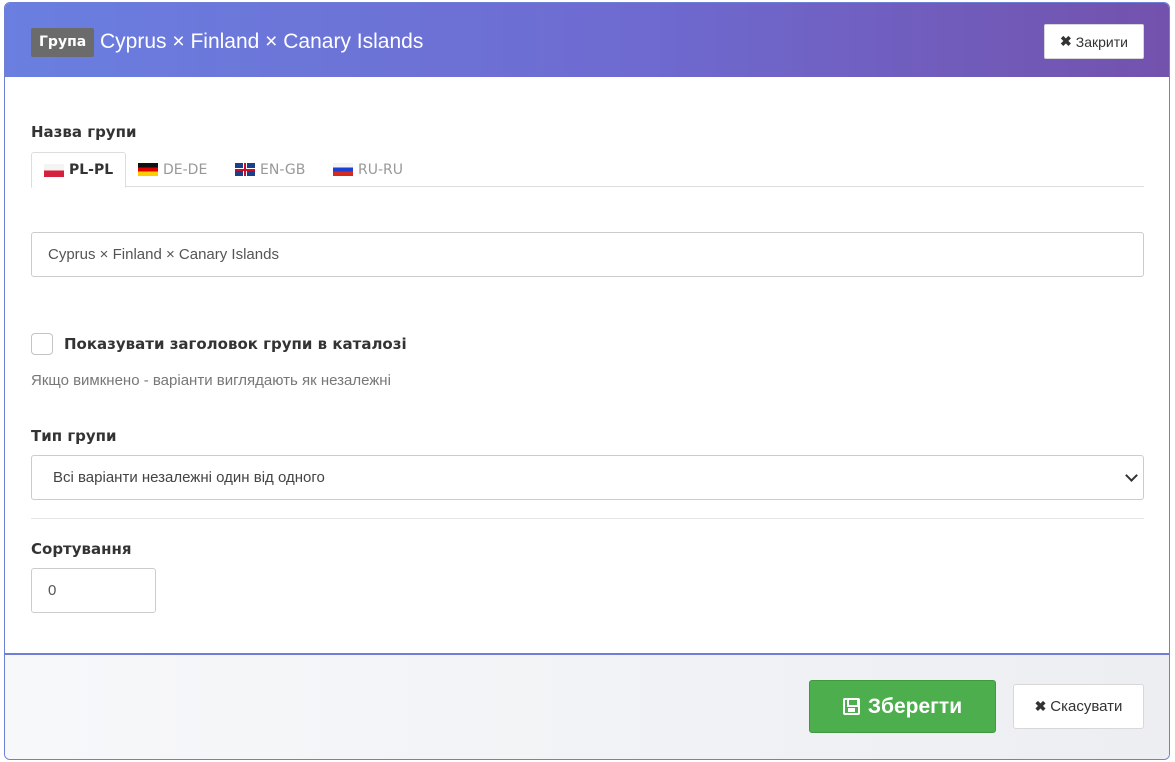 The width and height of the screenshot is (1175, 762). I want to click on save-button: Зберегти, so click(902, 706).